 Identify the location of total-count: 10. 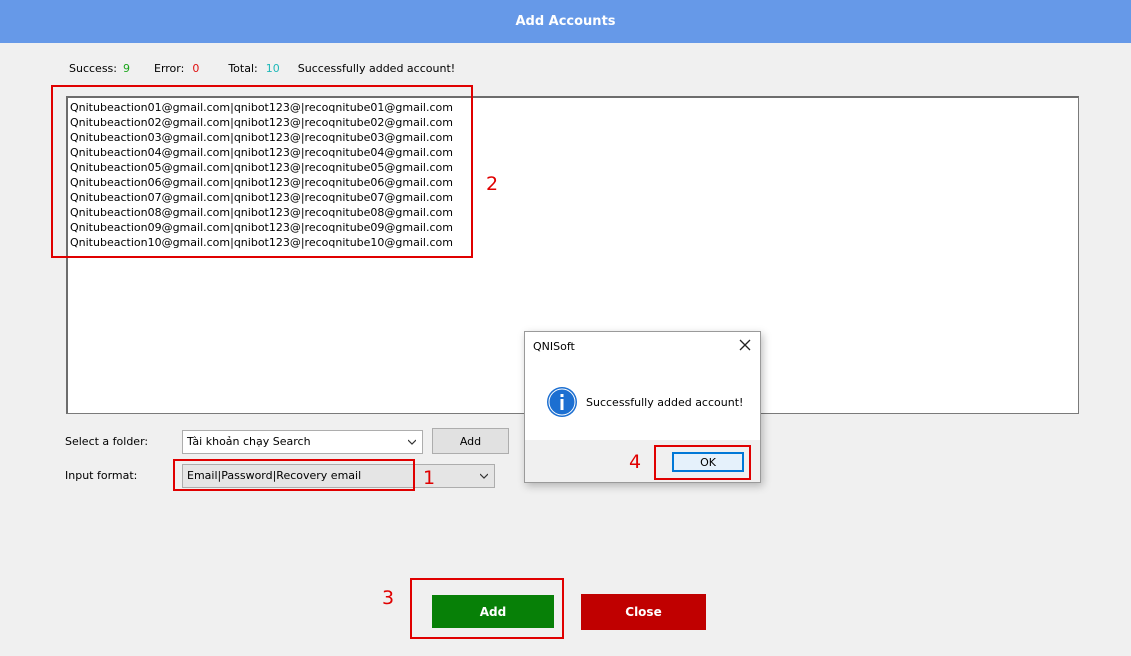
(272, 68).